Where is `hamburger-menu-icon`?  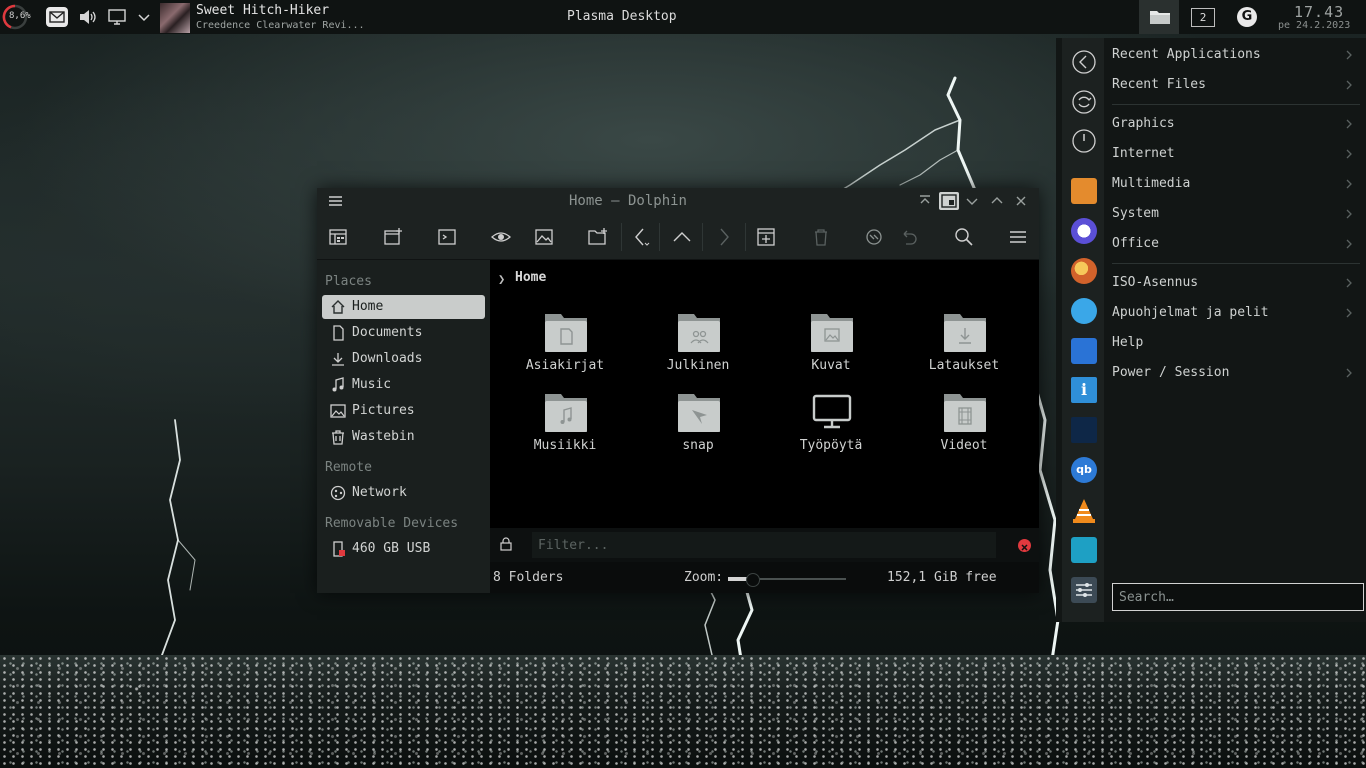
hamburger-menu-icon is located at coordinates (1018, 237).